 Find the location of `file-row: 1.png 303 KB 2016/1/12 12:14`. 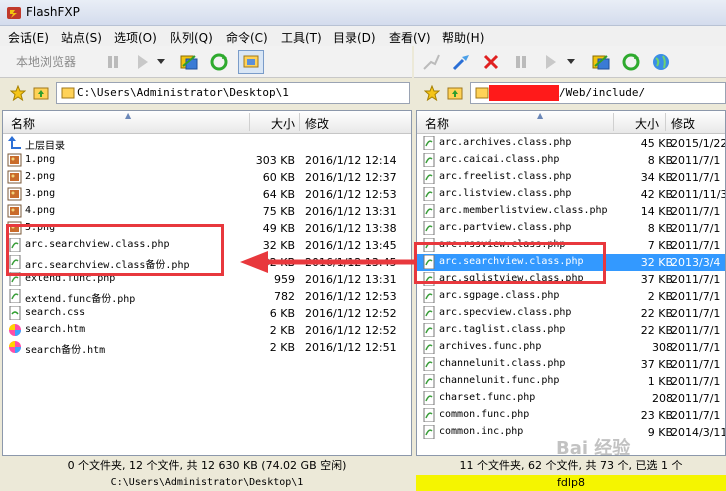

file-row: 1.png 303 KB 2016/1/12 12:14 is located at coordinates (207, 160).